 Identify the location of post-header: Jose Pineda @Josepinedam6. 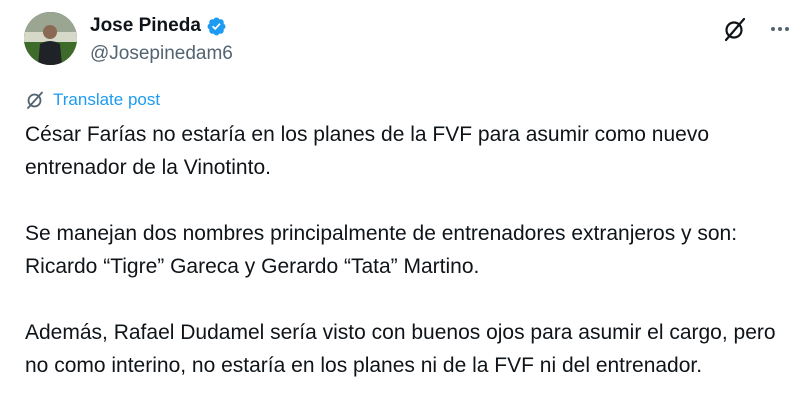
(406, 40).